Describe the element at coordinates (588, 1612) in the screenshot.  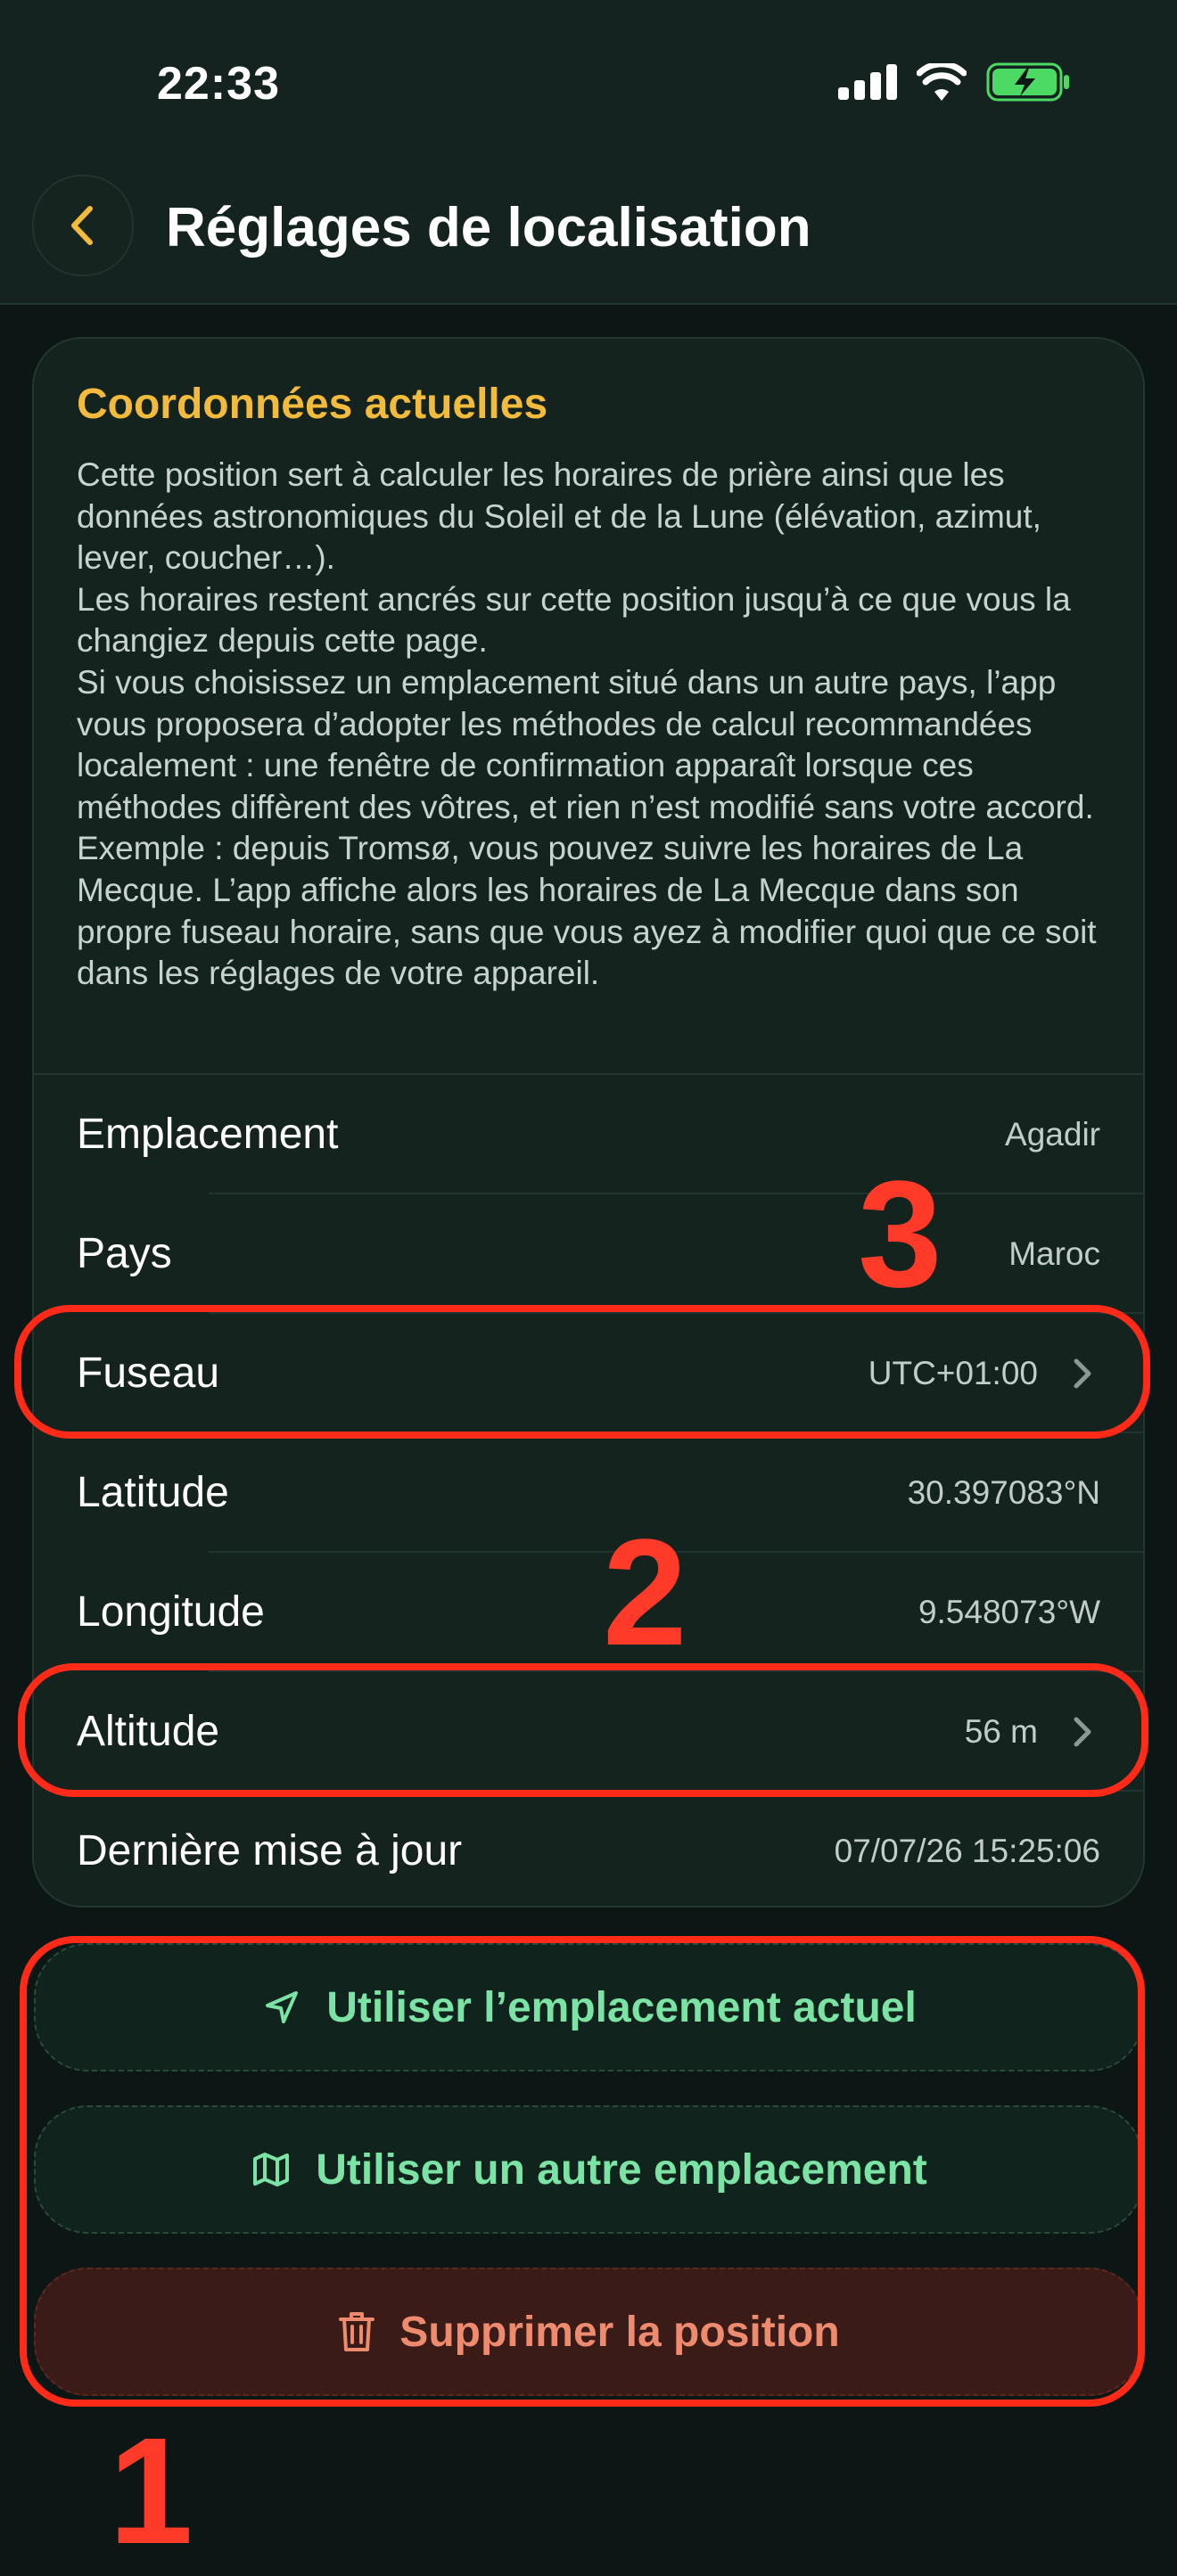
I see `row-longitude: Longitude 9.548073°W` at that location.